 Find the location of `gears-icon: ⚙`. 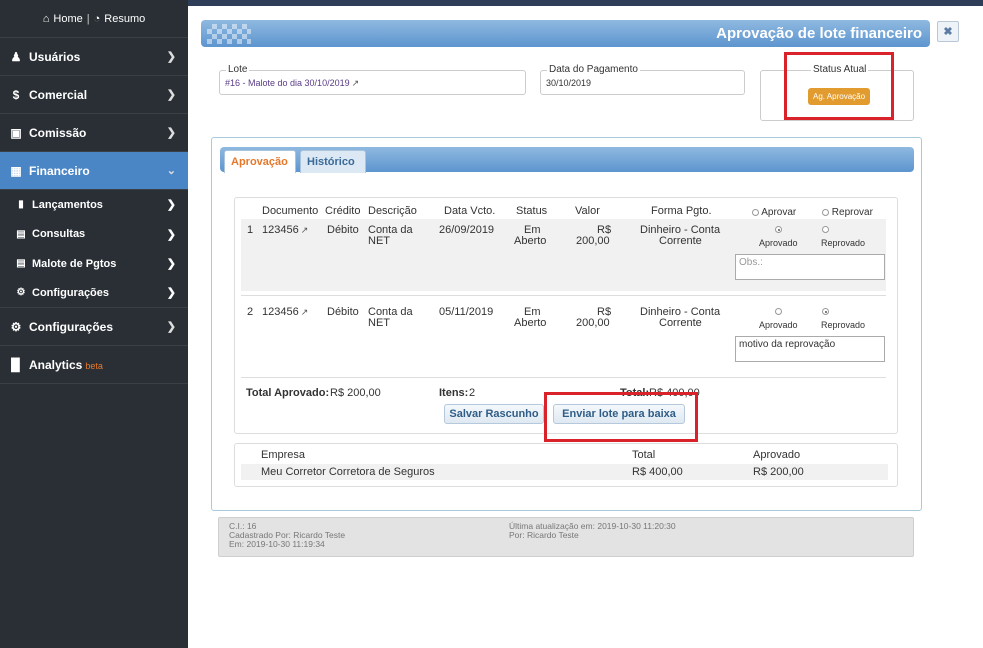

gears-icon: ⚙ is located at coordinates (16, 326).